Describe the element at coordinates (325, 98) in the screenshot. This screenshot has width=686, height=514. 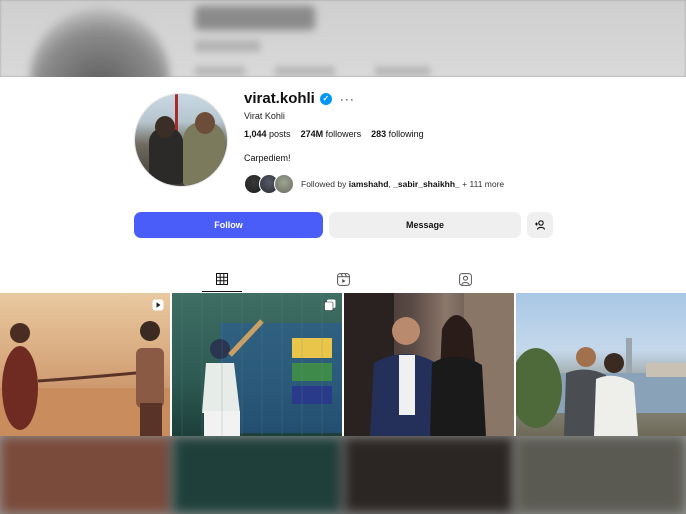
I see `verified-badge-icon: ✓` at that location.